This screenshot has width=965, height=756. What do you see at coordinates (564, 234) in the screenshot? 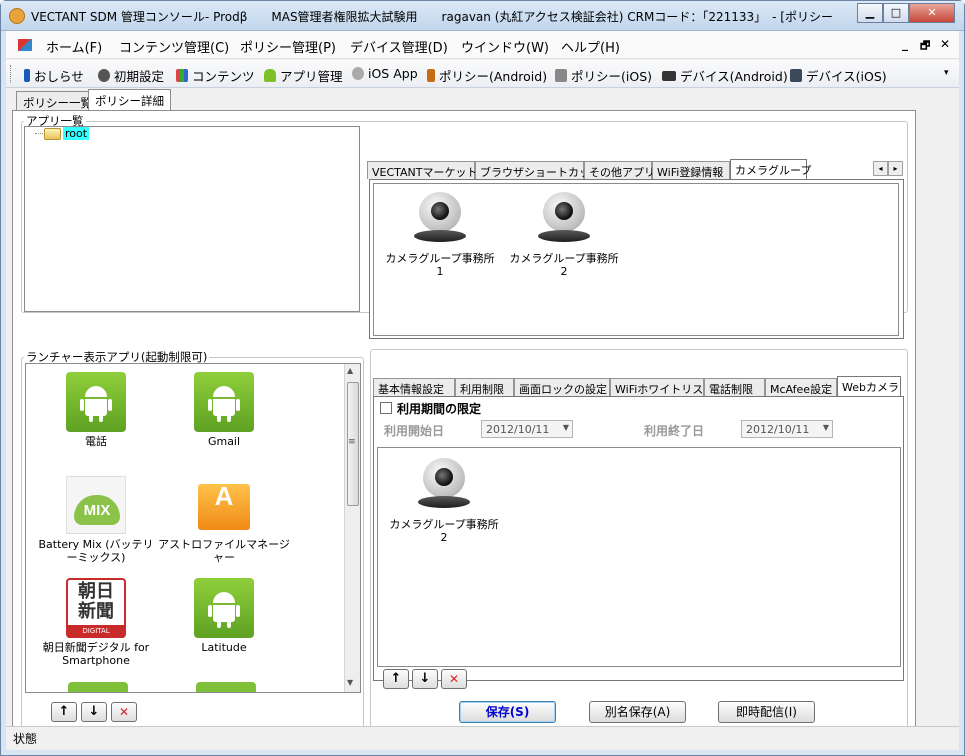
I see `camera-group-item: カメラグループ事務所2` at bounding box center [564, 234].